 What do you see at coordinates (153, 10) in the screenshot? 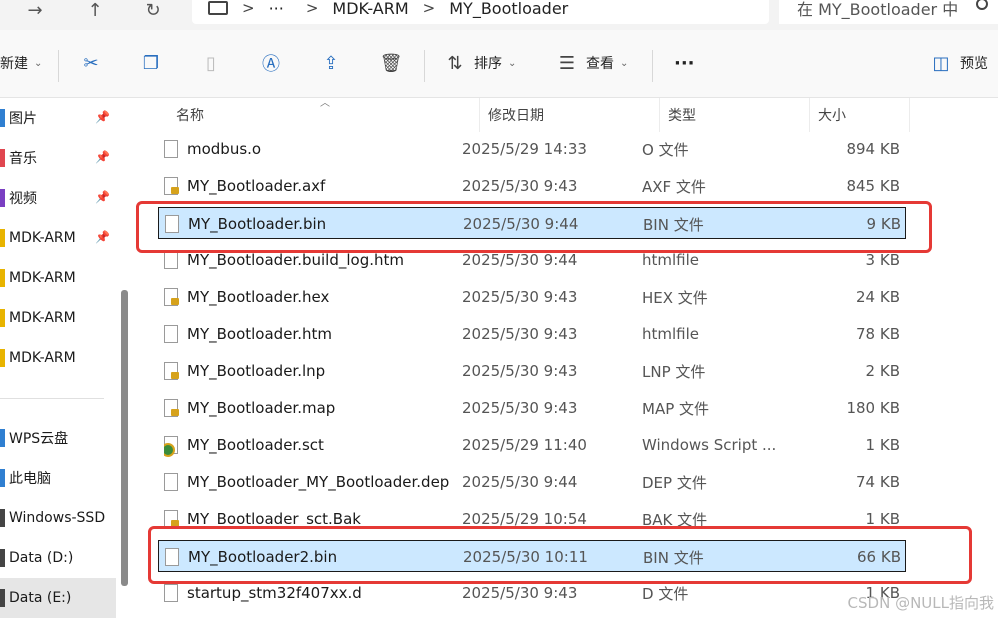
I see `refresh-icon: ↻` at bounding box center [153, 10].